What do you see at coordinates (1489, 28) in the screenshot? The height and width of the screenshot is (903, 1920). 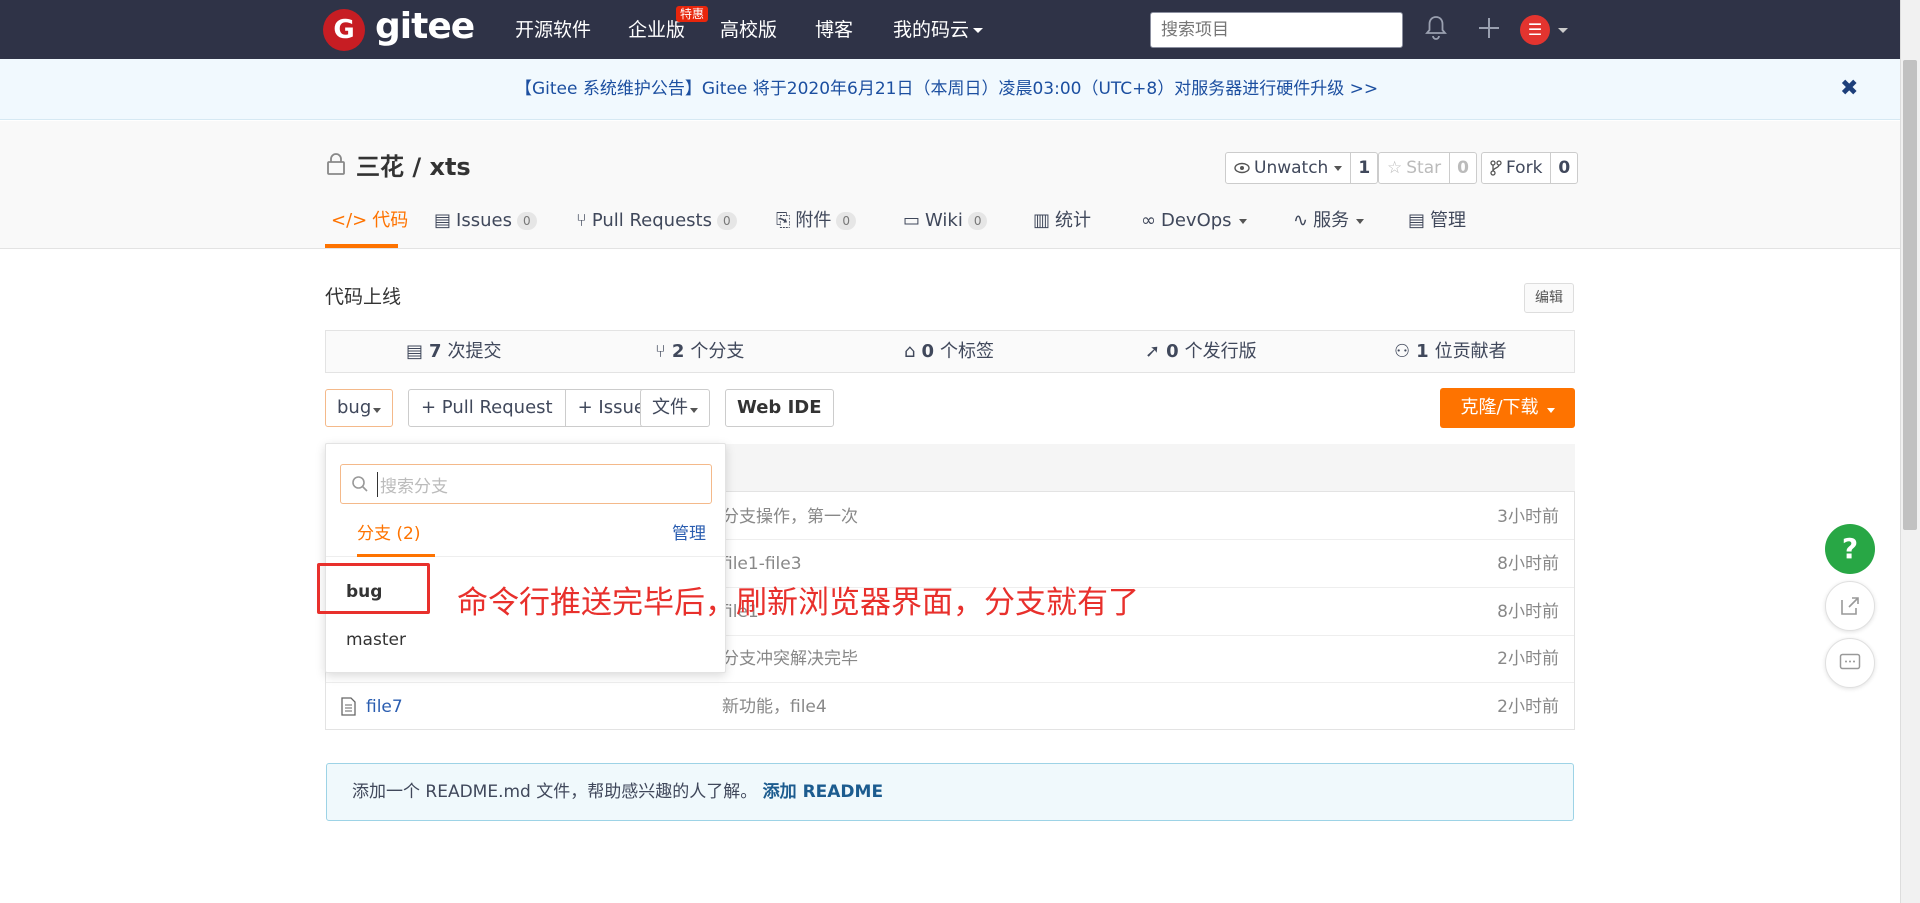 I see `plus-icon` at bounding box center [1489, 28].